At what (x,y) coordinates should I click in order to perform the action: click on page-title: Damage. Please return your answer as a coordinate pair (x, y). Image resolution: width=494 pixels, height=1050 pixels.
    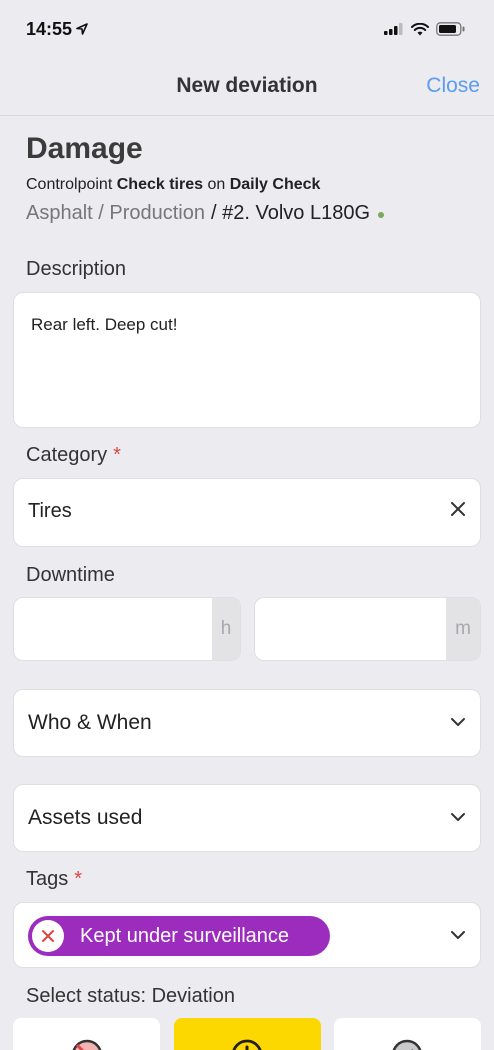
    Looking at the image, I should click on (84, 148).